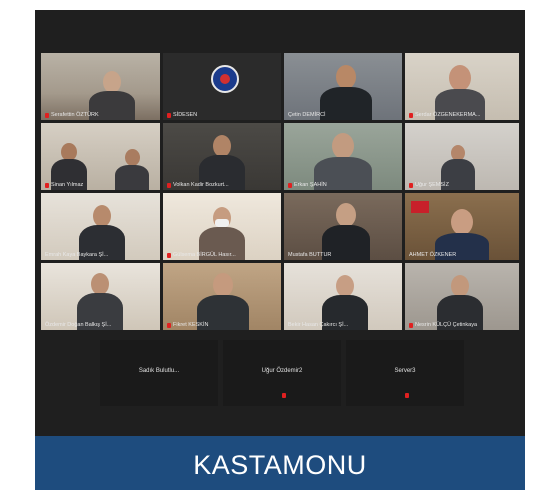 Image resolution: width=539 pixels, height=500 pixels. I want to click on participant-tile: Fikret KESKİN, so click(222, 296).